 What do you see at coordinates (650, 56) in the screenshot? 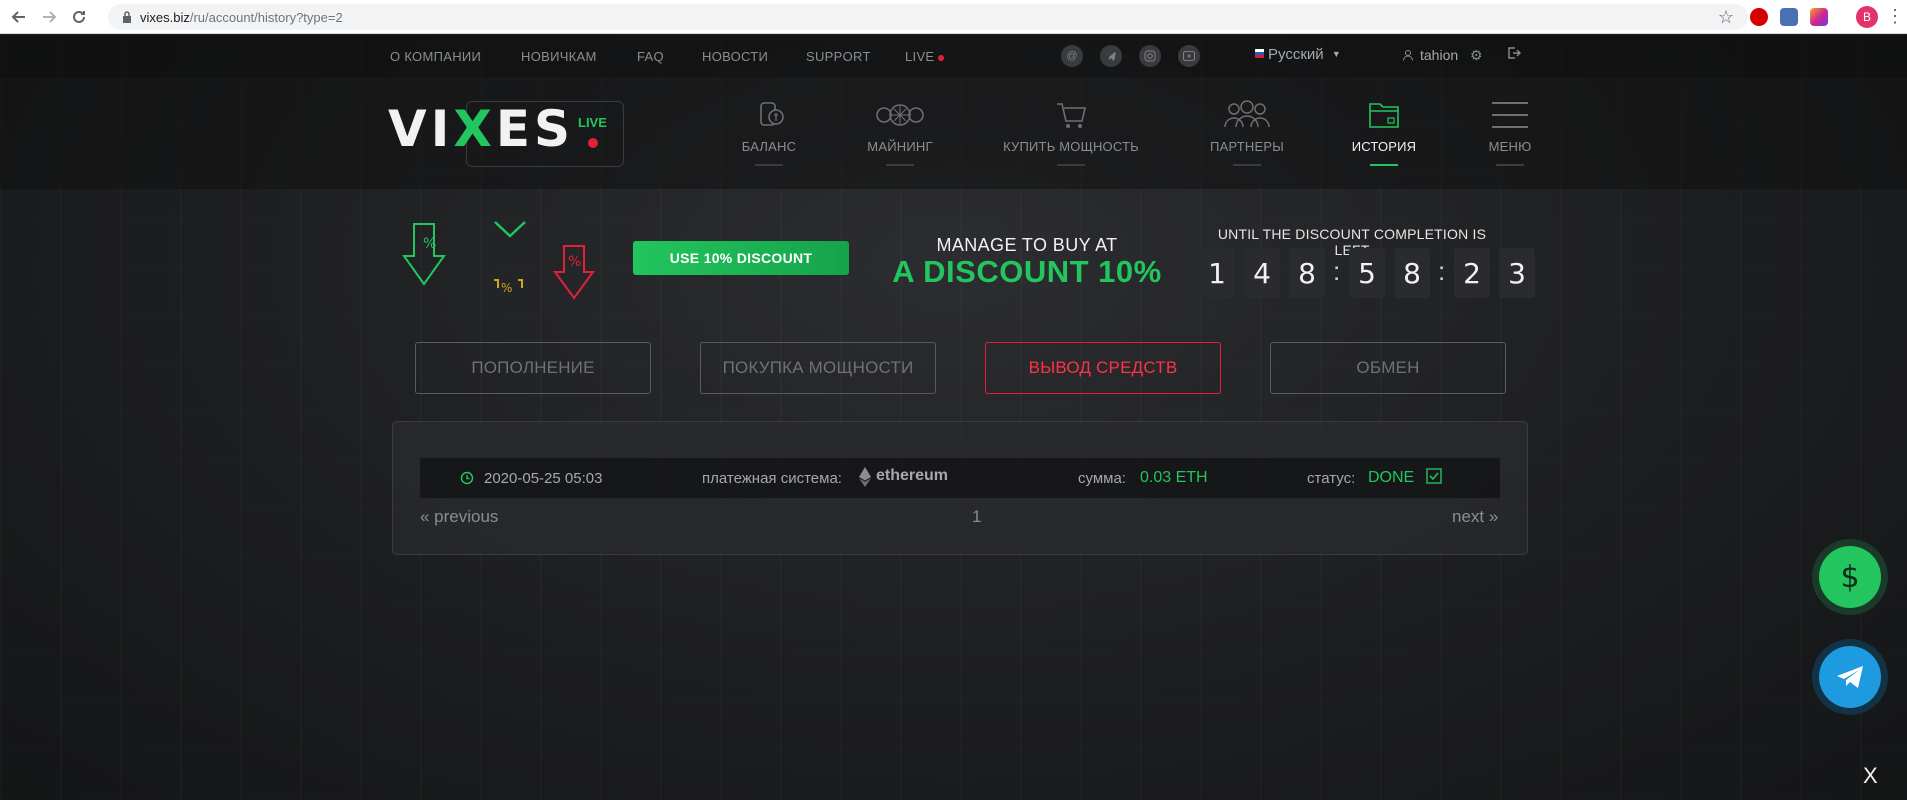
I see `toplink-faq: FAQ` at bounding box center [650, 56].